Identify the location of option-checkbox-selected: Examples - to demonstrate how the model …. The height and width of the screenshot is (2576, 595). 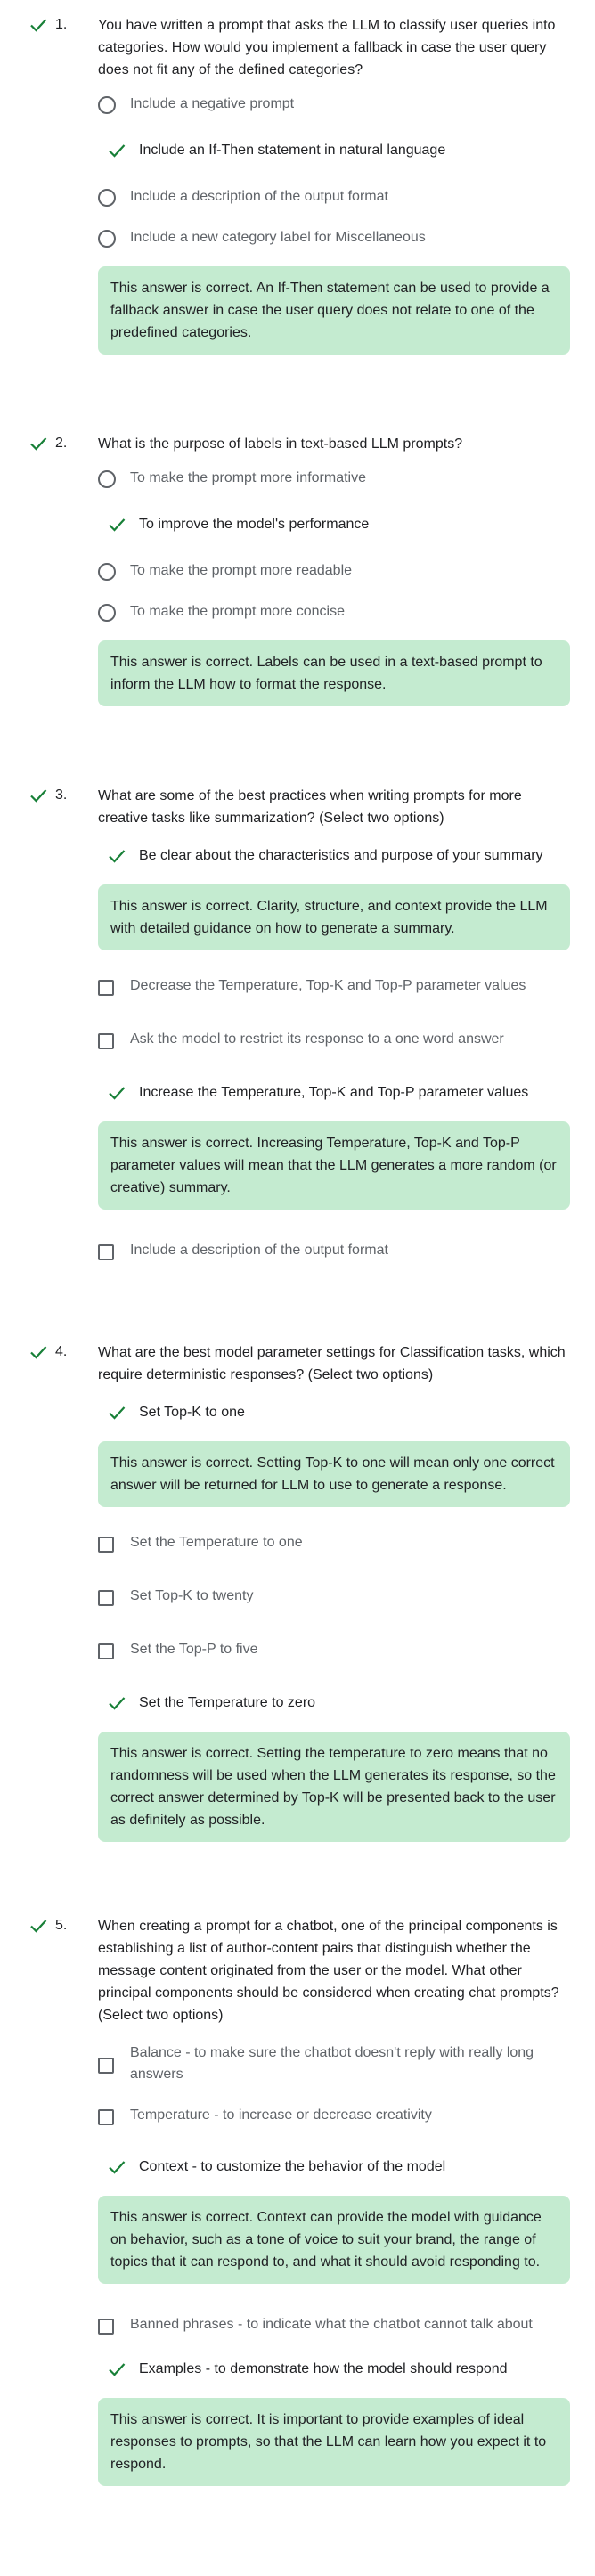
(334, 2373).